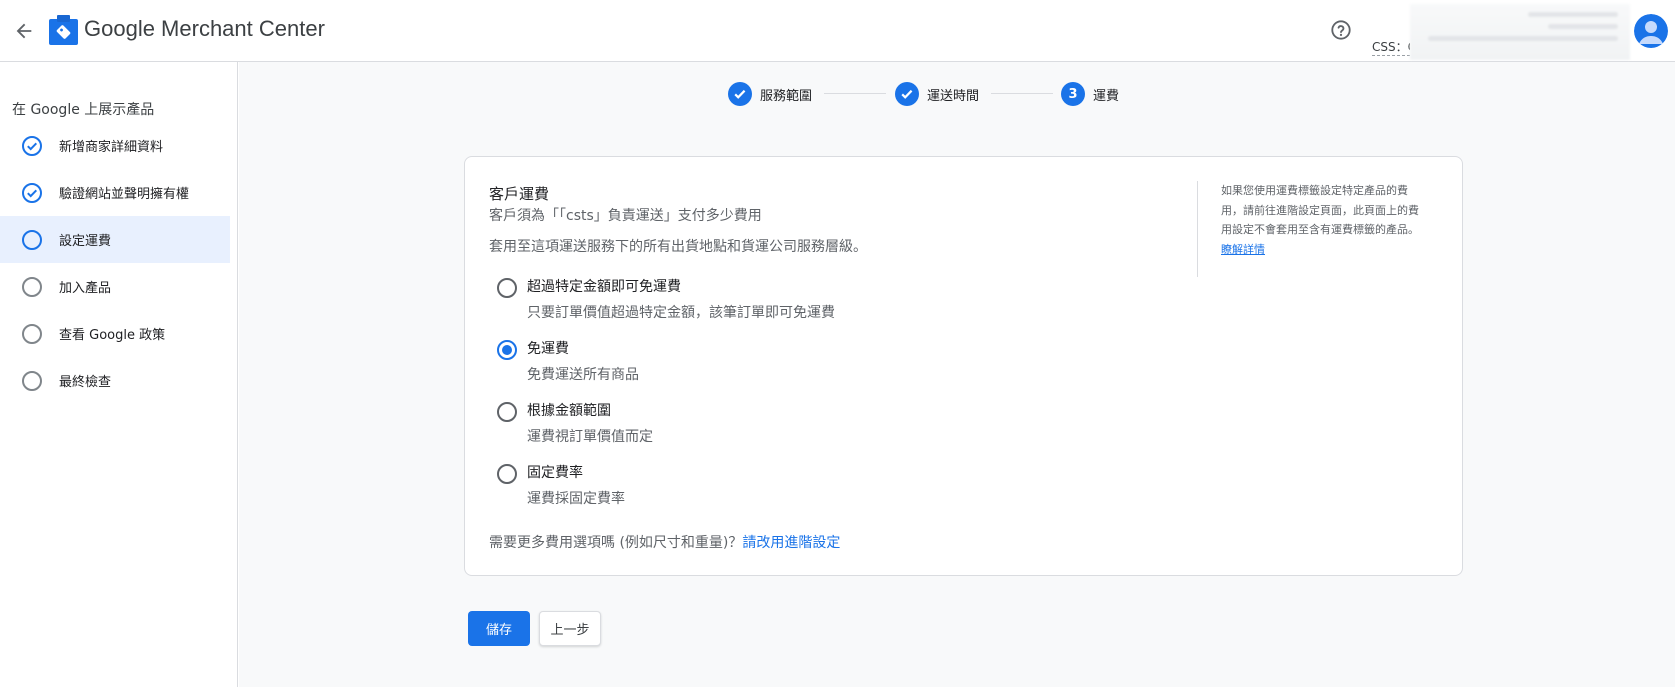  I want to click on option-label: 根據金額範圍, so click(569, 411).